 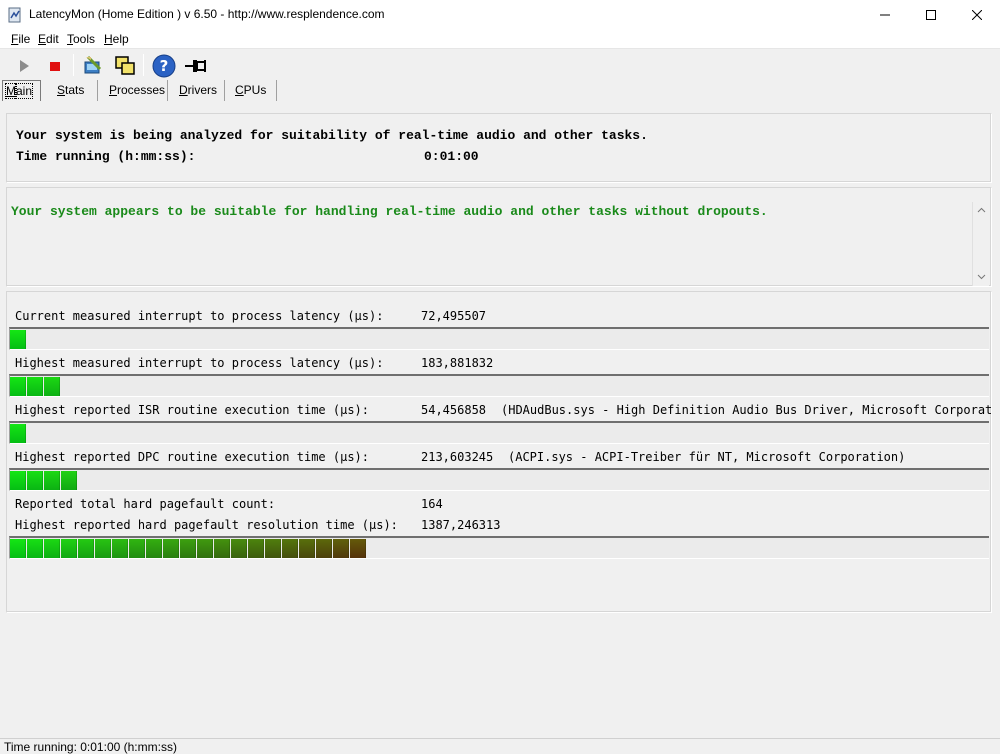 What do you see at coordinates (432, 504) in the screenshot?
I see `pagefault-count-value: 164` at bounding box center [432, 504].